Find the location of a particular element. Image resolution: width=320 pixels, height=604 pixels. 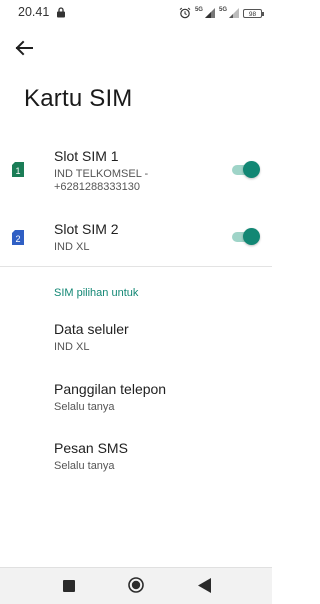

sim-carrier-name: IND TELKOMSEL - is located at coordinates (101, 174).